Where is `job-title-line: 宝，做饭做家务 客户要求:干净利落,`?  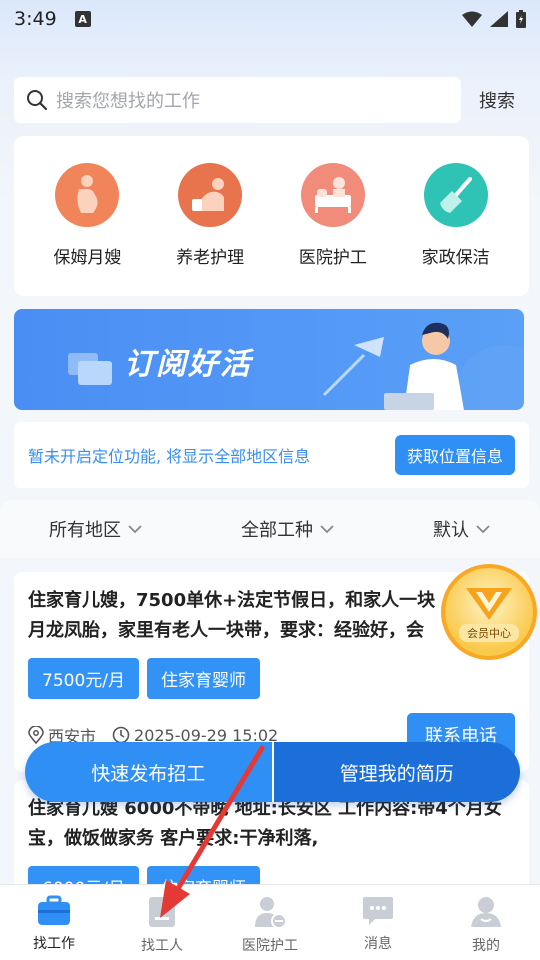
job-title-line: 宝，做饭做家务 客户要求:干净利落, is located at coordinates (173, 838).